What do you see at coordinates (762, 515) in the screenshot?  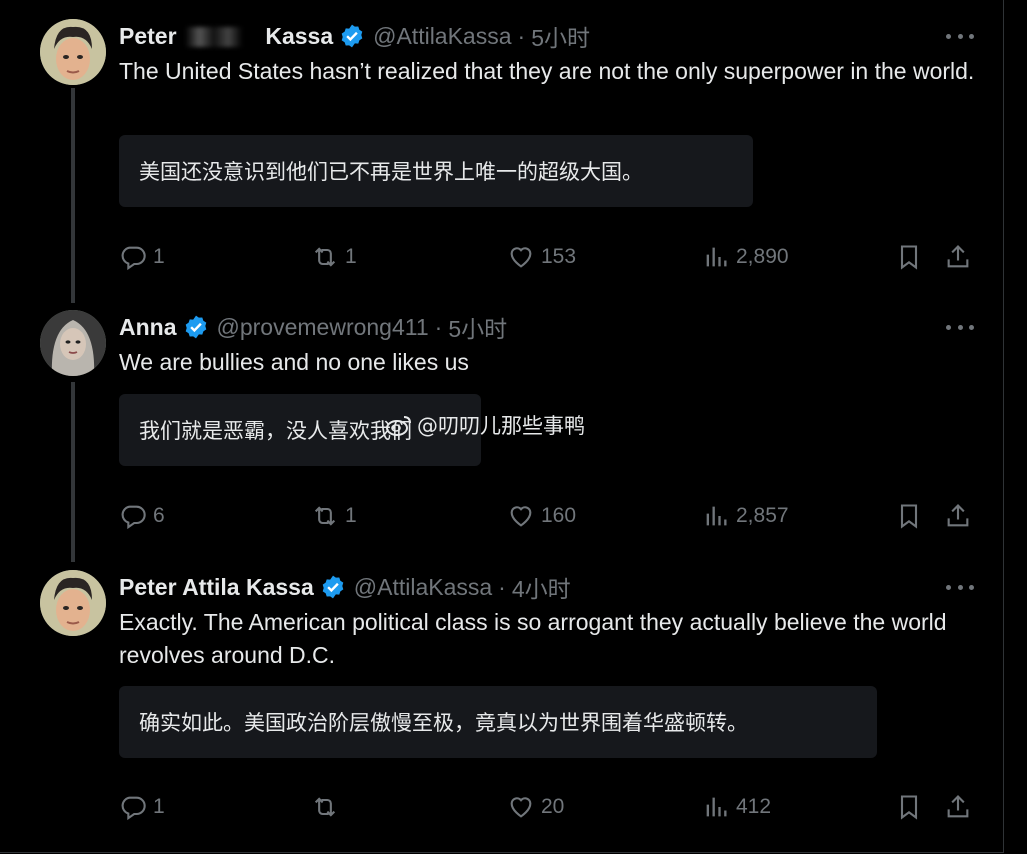 I see `view-count: 2,857` at bounding box center [762, 515].